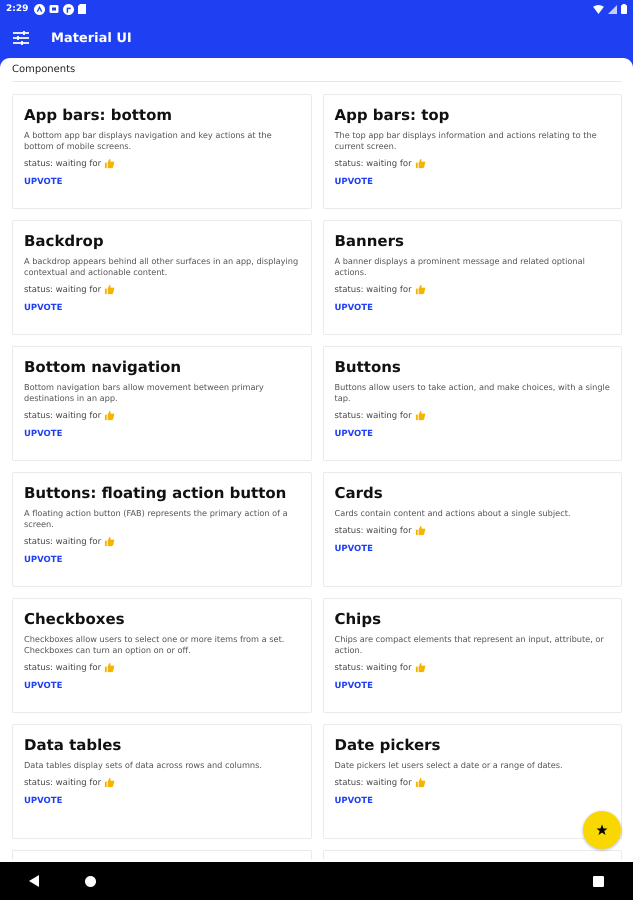  What do you see at coordinates (472, 529) in the screenshot?
I see `component-card: Cards Cards contain content and actions about a single subject. status: waiting for UPVOTE` at bounding box center [472, 529].